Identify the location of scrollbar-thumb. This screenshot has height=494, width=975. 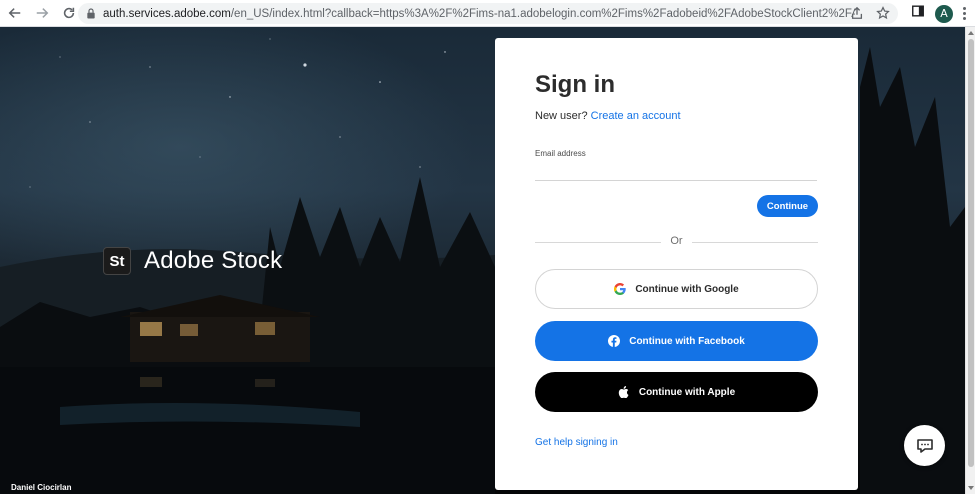
(971, 253).